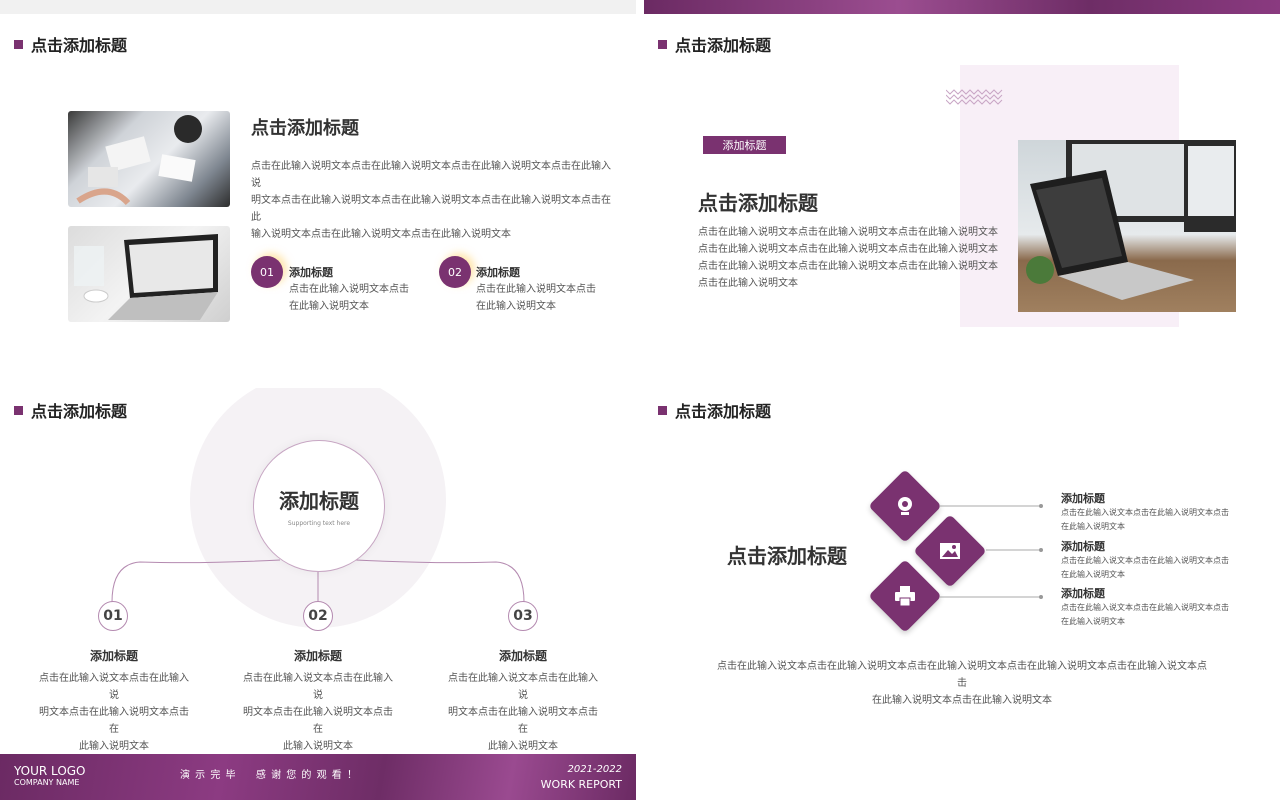 Image resolution: width=1280 pixels, height=800 pixels. What do you see at coordinates (381, 234) in the screenshot?
I see `body-line: 输入说明文本点击在此输入说明文本点击在此输入说明文本` at bounding box center [381, 234].